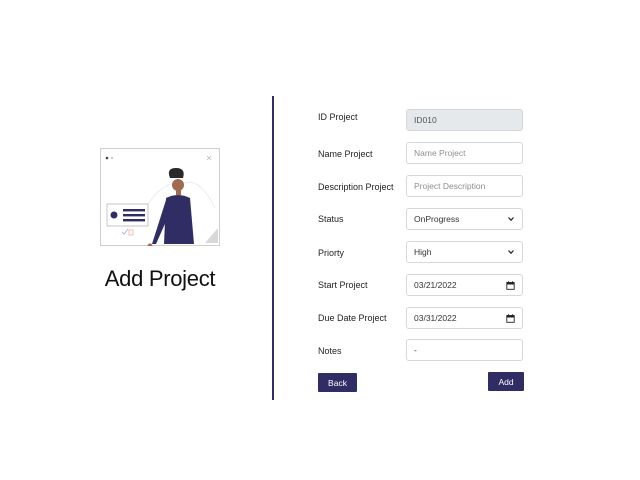 This screenshot has width=640, height=480. Describe the element at coordinates (464, 350) in the screenshot. I see `notes-input: -` at that location.